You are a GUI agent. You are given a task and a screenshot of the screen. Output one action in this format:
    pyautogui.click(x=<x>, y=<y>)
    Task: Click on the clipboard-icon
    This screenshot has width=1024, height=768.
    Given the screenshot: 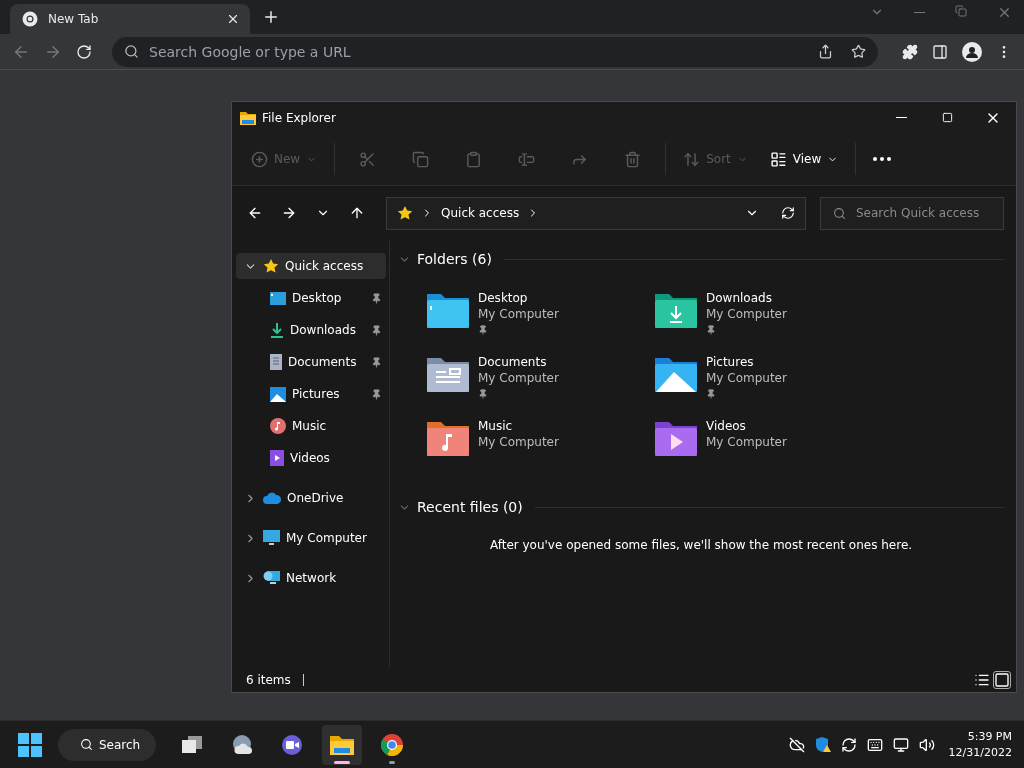 What is the action you would take?
    pyautogui.click(x=474, y=159)
    